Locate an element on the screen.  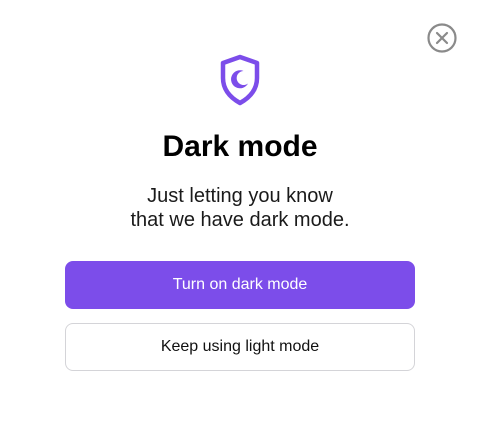
dialog-message-line2: that we have dark mode. is located at coordinates (240, 220).